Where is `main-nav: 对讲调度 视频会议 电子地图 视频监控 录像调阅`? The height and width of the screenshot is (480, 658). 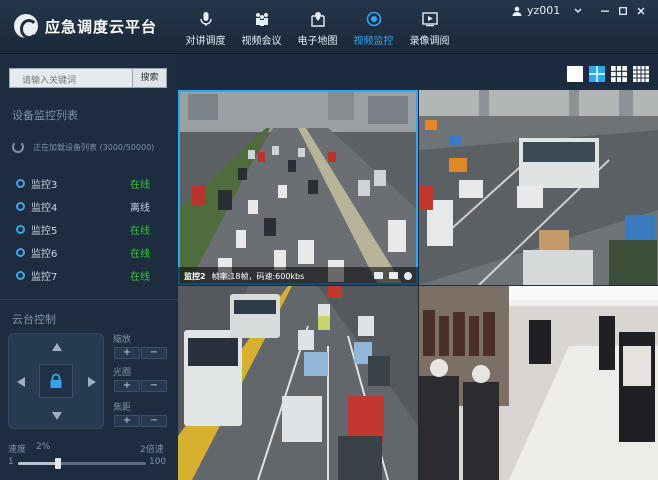 main-nav: 对讲调度 视频会议 电子地图 视频监控 录像调阅 is located at coordinates (318, 27).